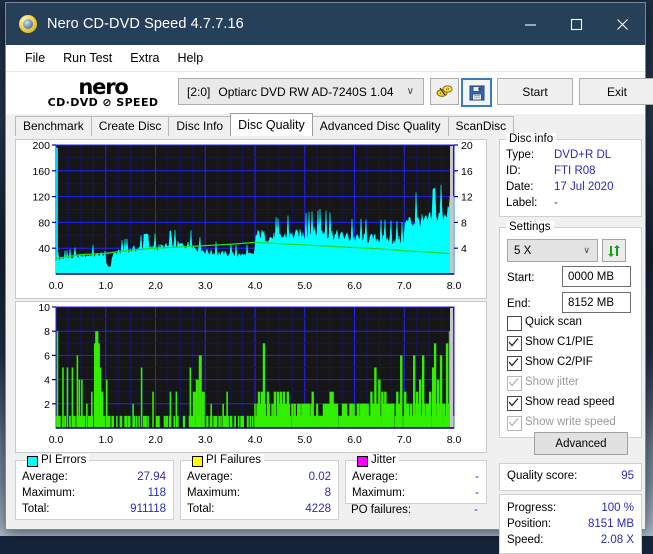  What do you see at coordinates (210, 477) in the screenshot?
I see `pi-failures-average-label: Average:` at bounding box center [210, 477].